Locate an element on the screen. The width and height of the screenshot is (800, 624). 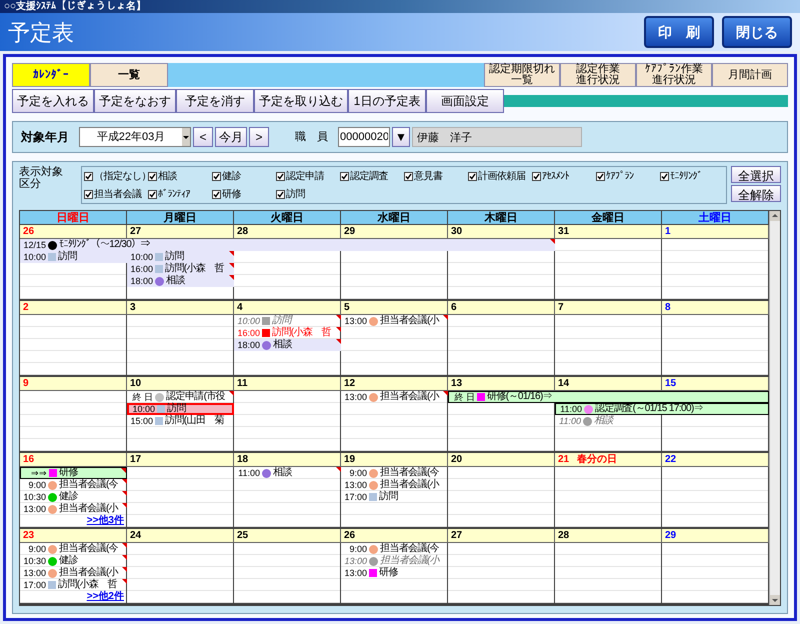
calendar-event: 17:00 訪問(小森 哲 is located at coordinates (73, 585).